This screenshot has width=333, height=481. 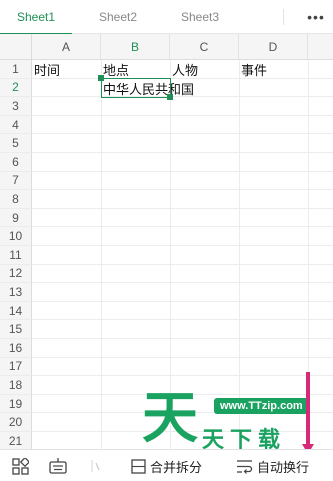 I want to click on bottom-toolbar: 合并拆分 自动换行, so click(x=166, y=465).